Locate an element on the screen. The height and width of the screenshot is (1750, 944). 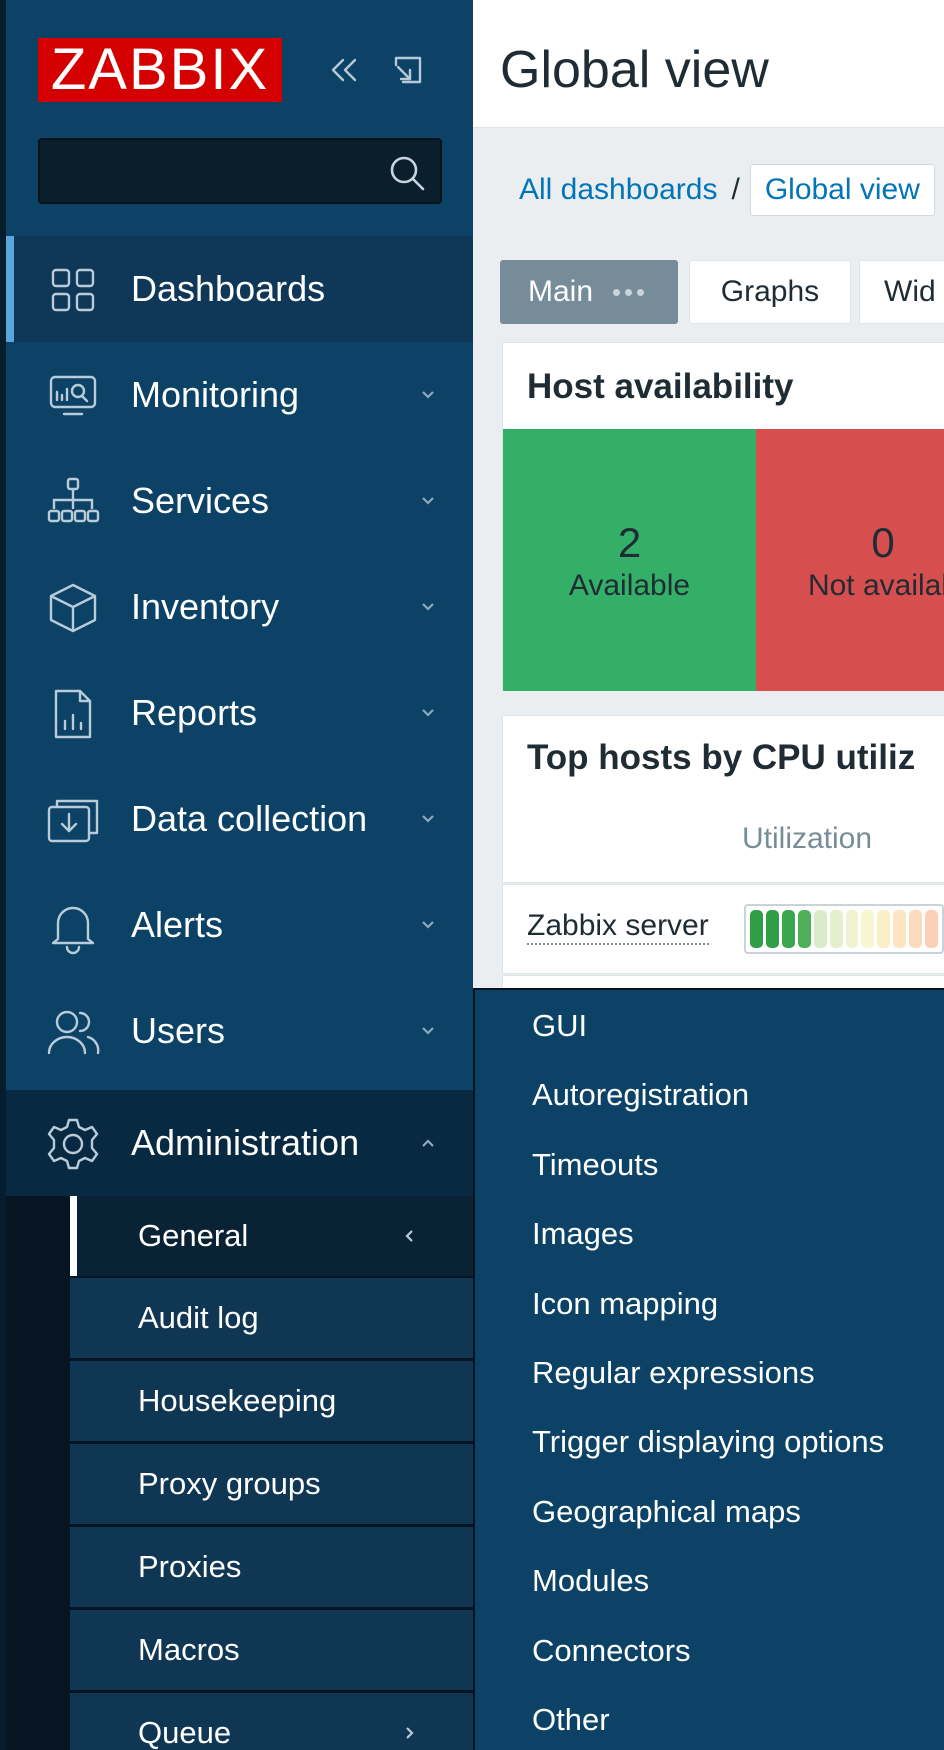
sidebar-item-label: Data collection is located at coordinates (249, 818).